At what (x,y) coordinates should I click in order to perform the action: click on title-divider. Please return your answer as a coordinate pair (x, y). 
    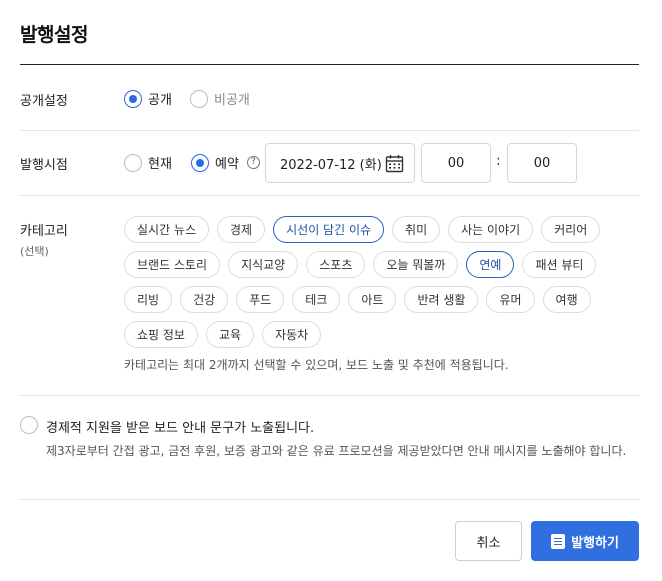
    Looking at the image, I should click on (329, 64).